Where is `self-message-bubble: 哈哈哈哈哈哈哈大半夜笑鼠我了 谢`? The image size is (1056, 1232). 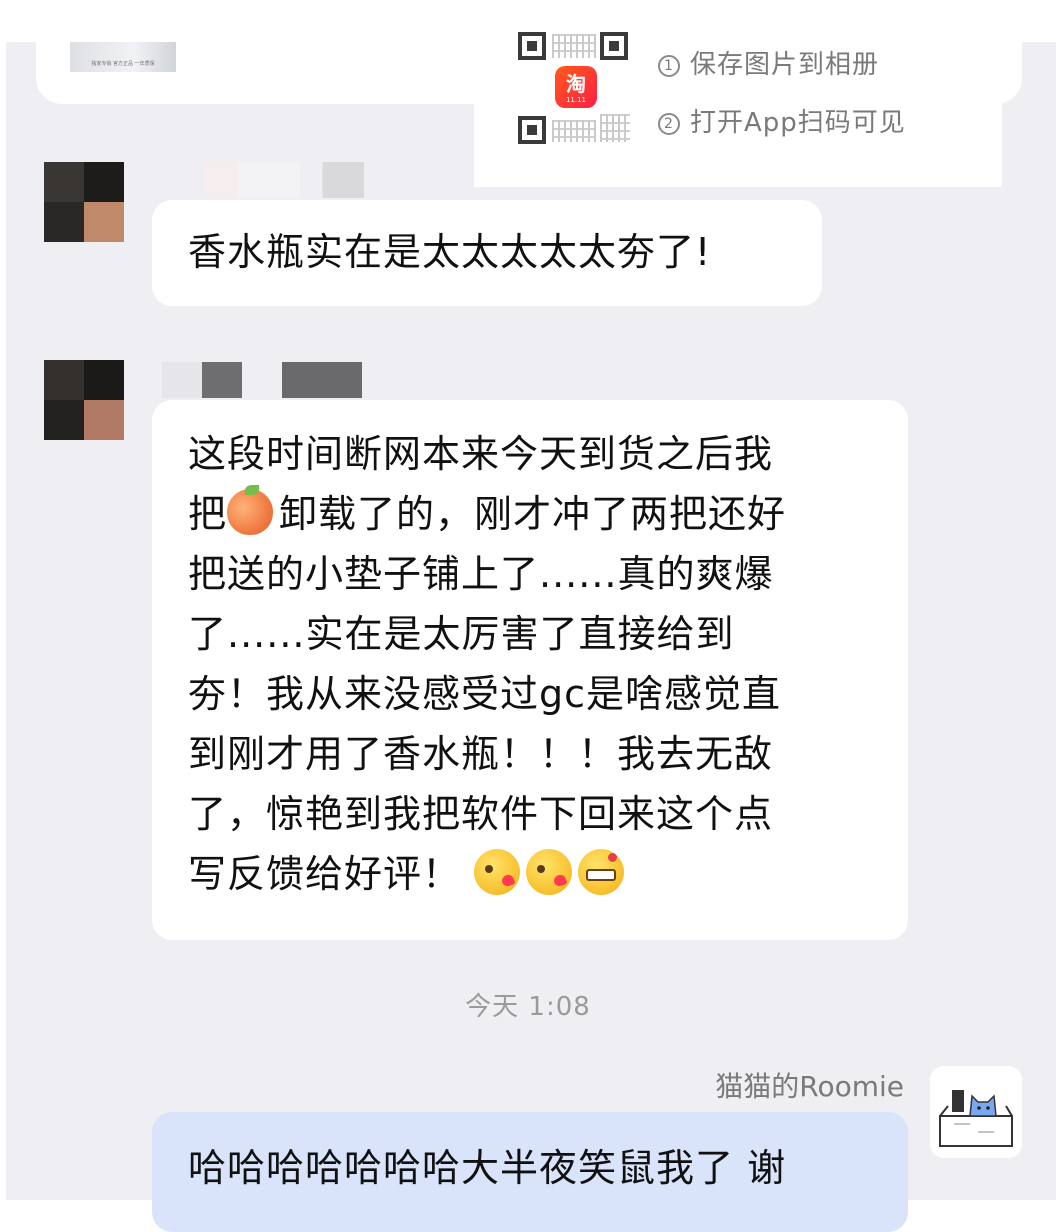 self-message-bubble: 哈哈哈哈哈哈哈大半夜笑鼠我了 谢 is located at coordinates (530, 1172).